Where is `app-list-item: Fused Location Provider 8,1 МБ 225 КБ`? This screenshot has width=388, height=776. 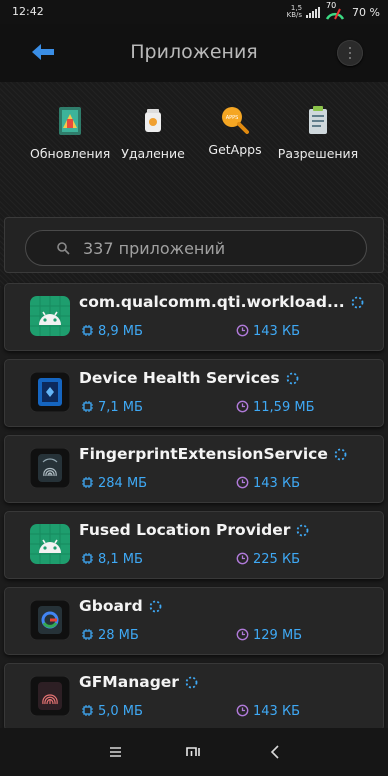 app-list-item: Fused Location Provider 8,1 МБ 225 КБ is located at coordinates (194, 545).